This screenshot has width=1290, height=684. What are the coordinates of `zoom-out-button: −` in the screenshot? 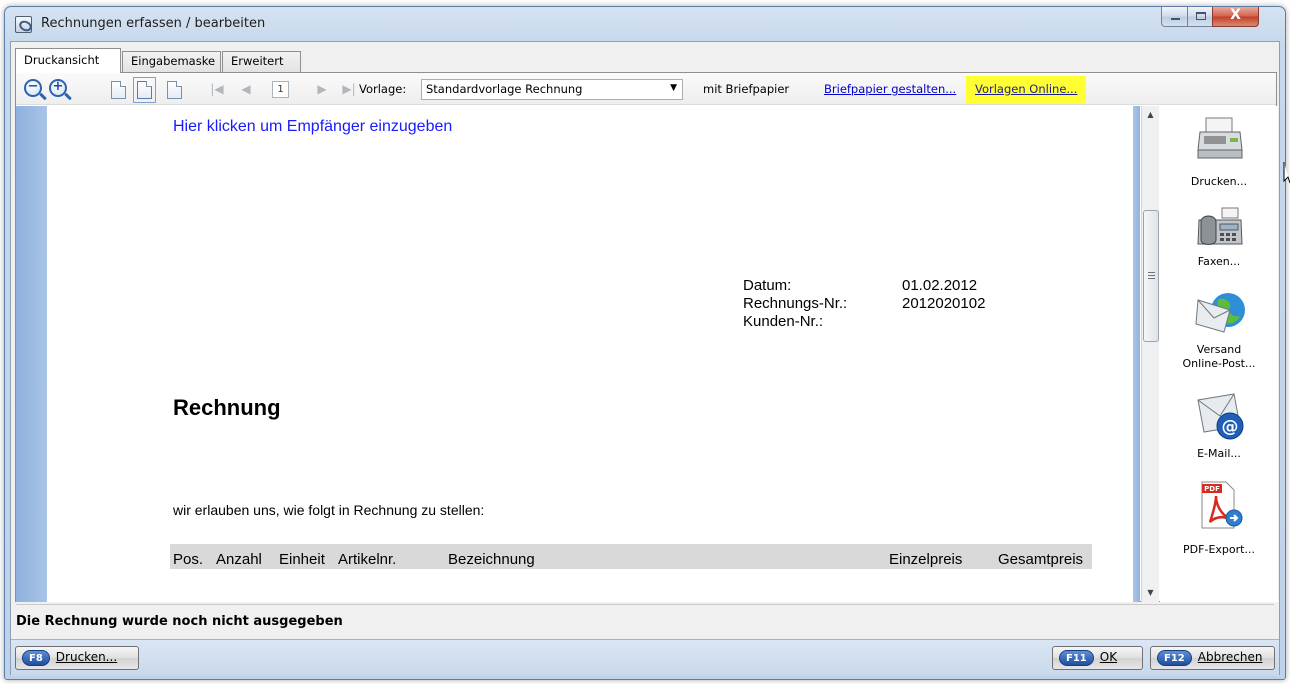 It's located at (33, 88).